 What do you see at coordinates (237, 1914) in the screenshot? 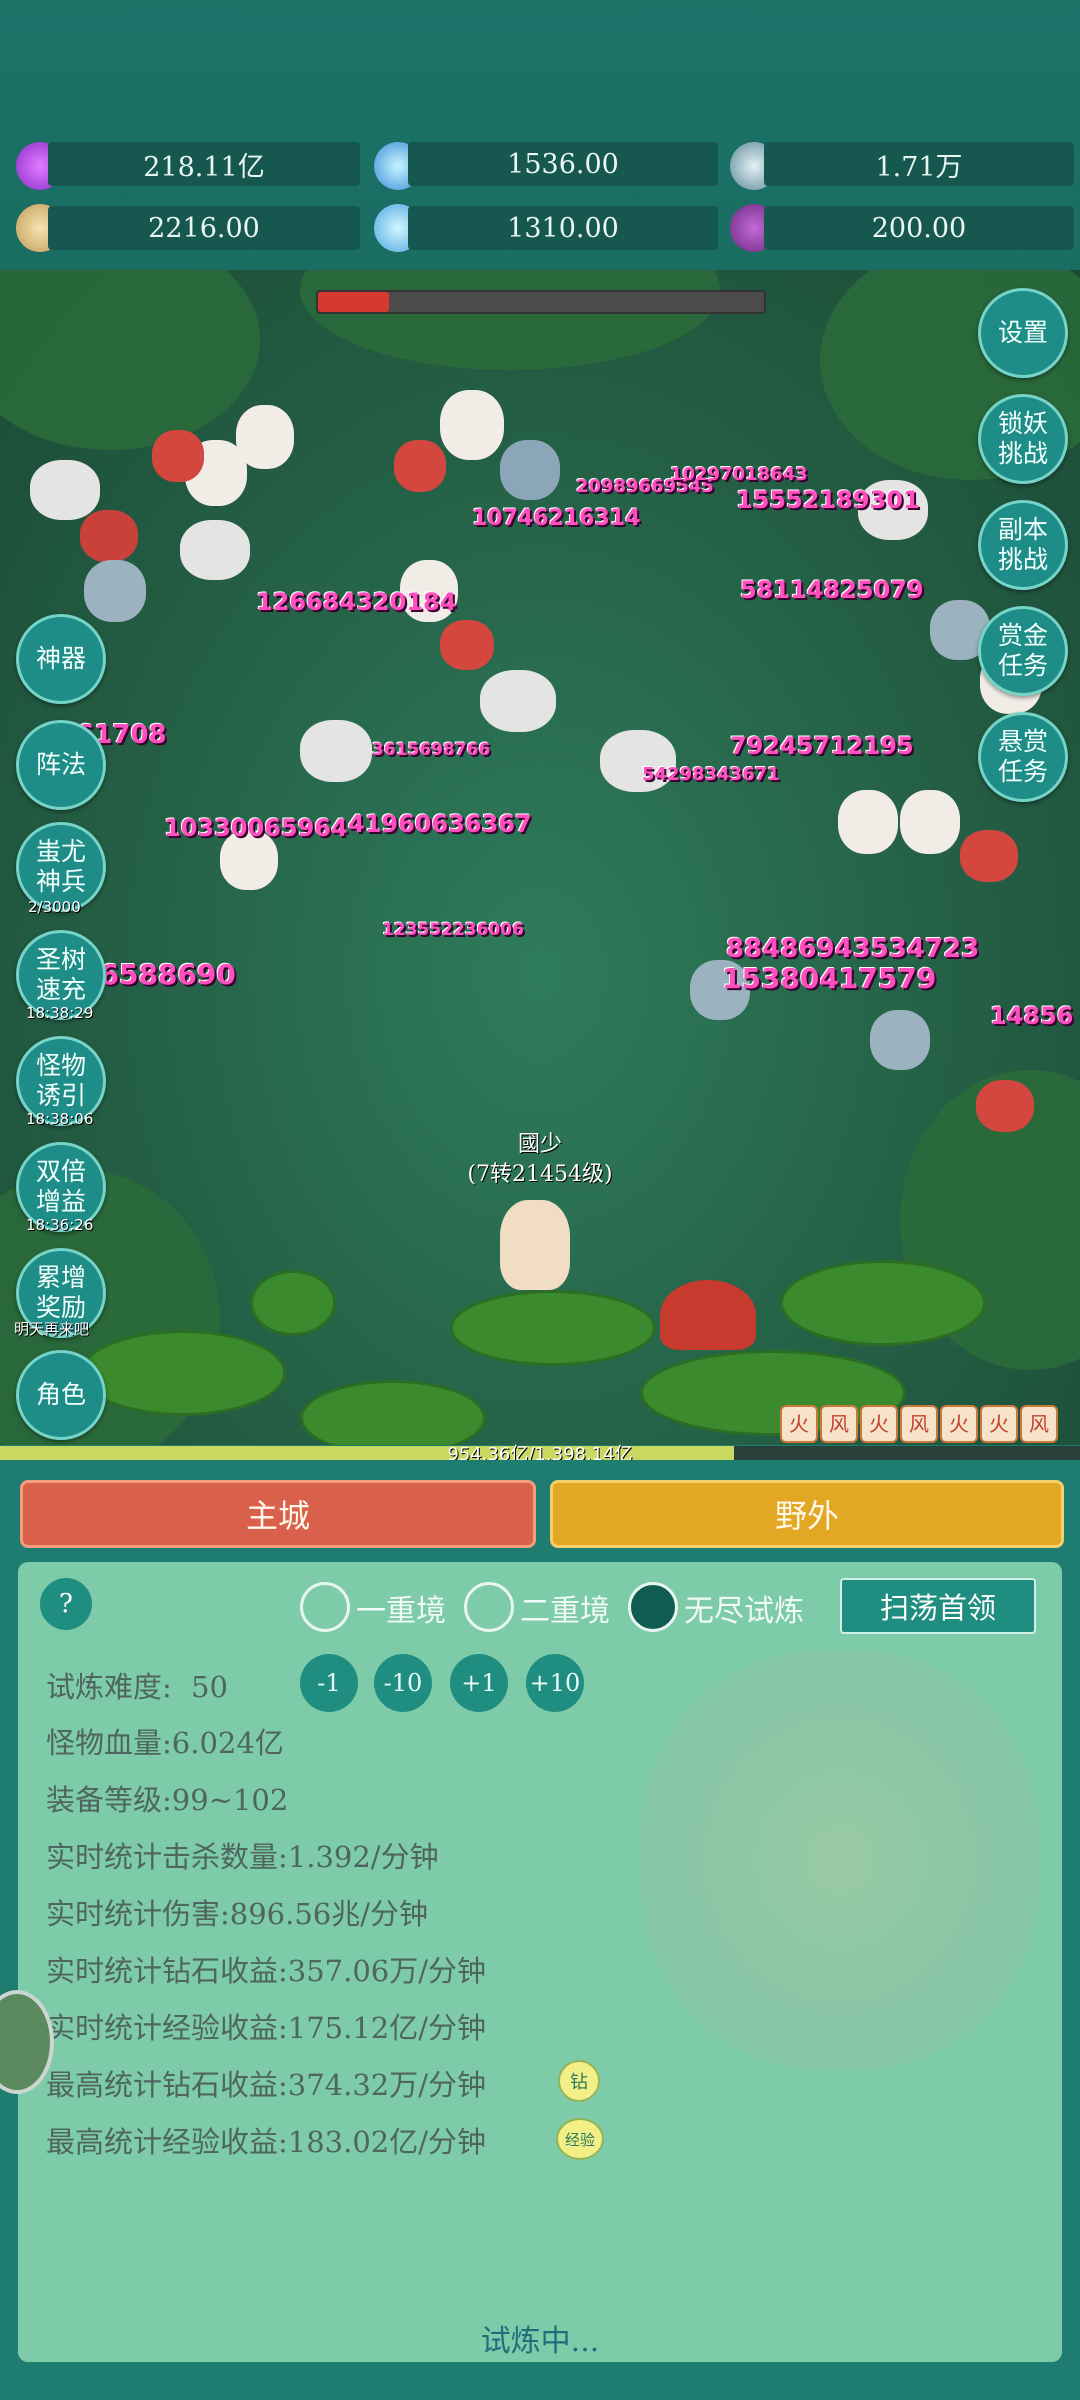
I see `damage-rate-stat: 实时统计伤害:896.56兆/分钟` at bounding box center [237, 1914].